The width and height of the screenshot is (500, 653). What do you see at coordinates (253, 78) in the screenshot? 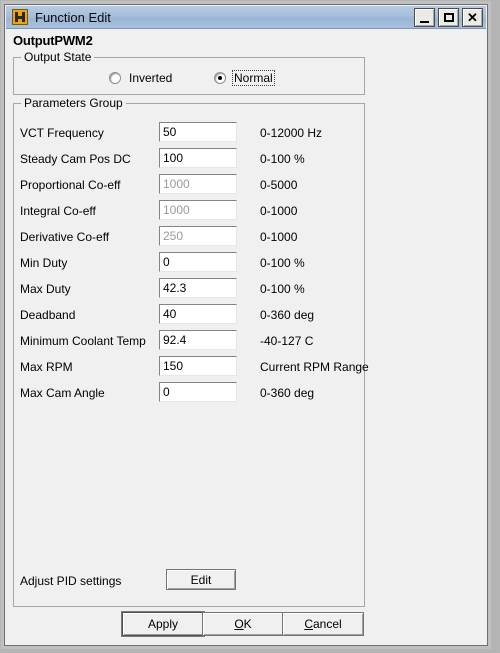
I see `radio-normal-label: Normal` at bounding box center [253, 78].